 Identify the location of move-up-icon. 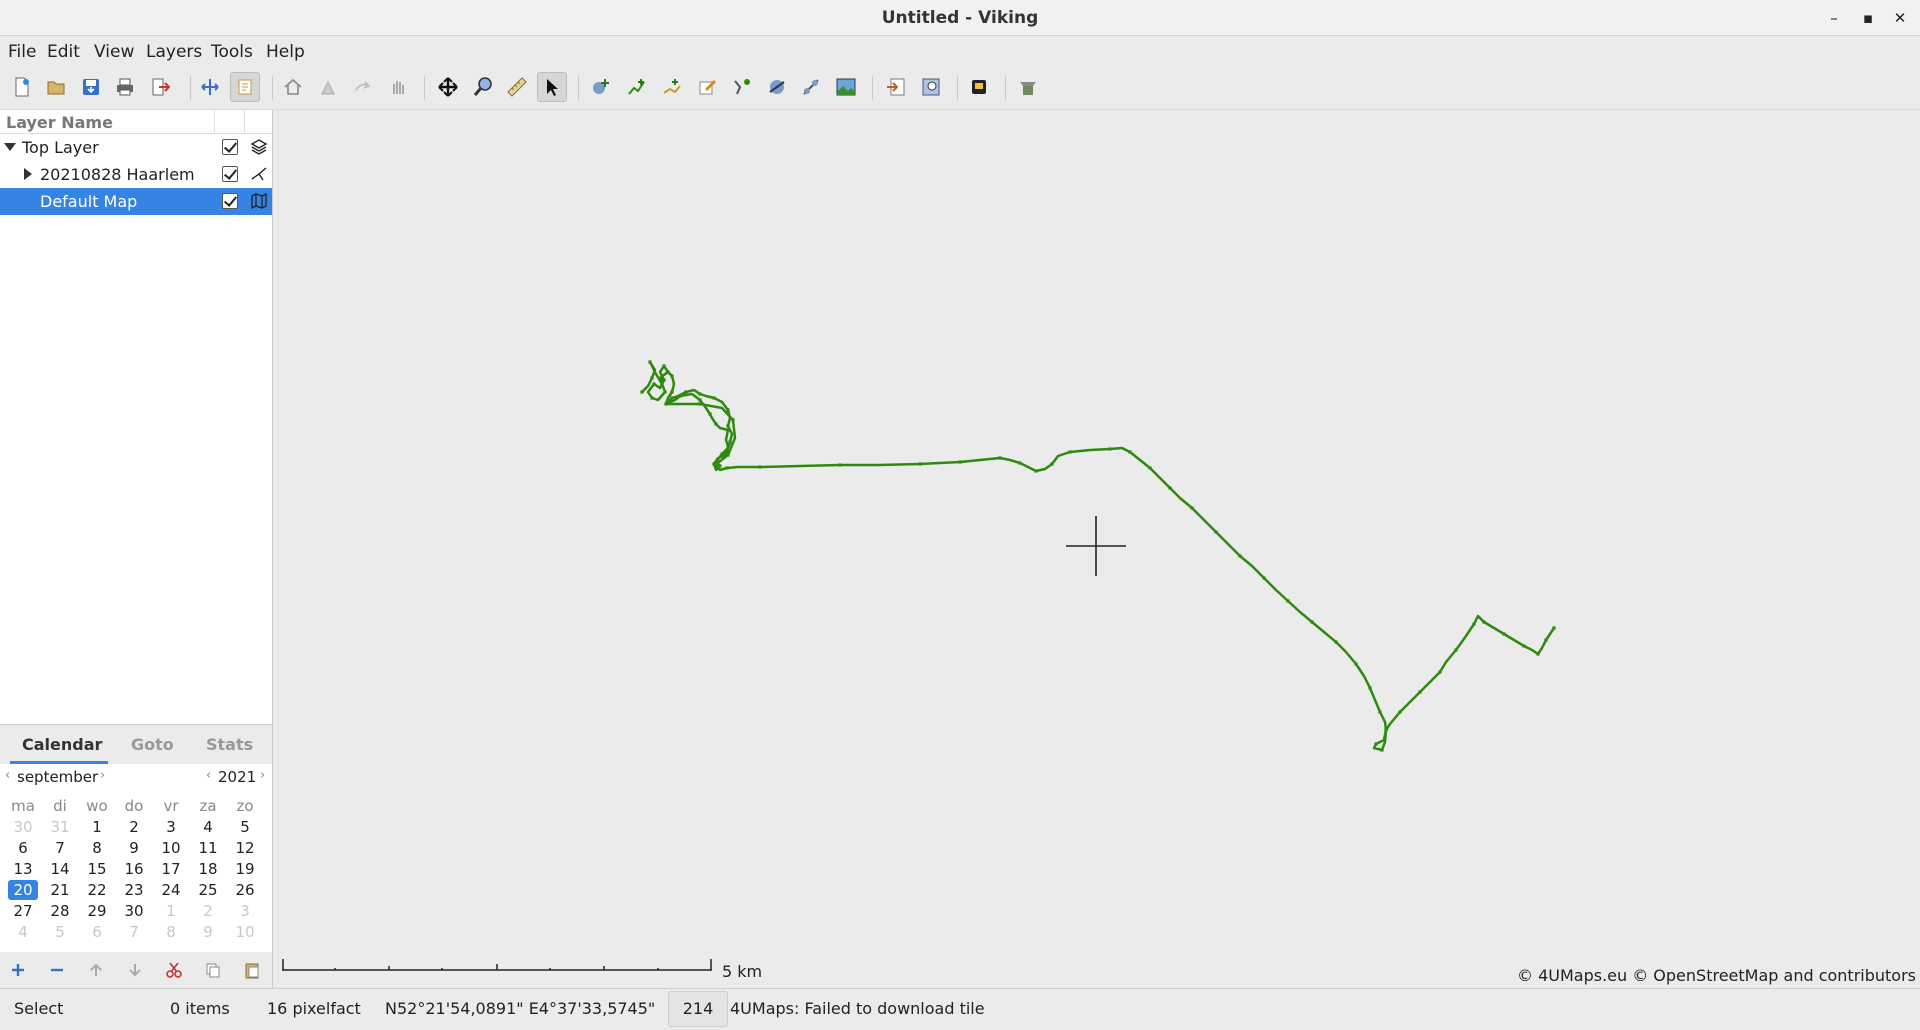
(96, 970).